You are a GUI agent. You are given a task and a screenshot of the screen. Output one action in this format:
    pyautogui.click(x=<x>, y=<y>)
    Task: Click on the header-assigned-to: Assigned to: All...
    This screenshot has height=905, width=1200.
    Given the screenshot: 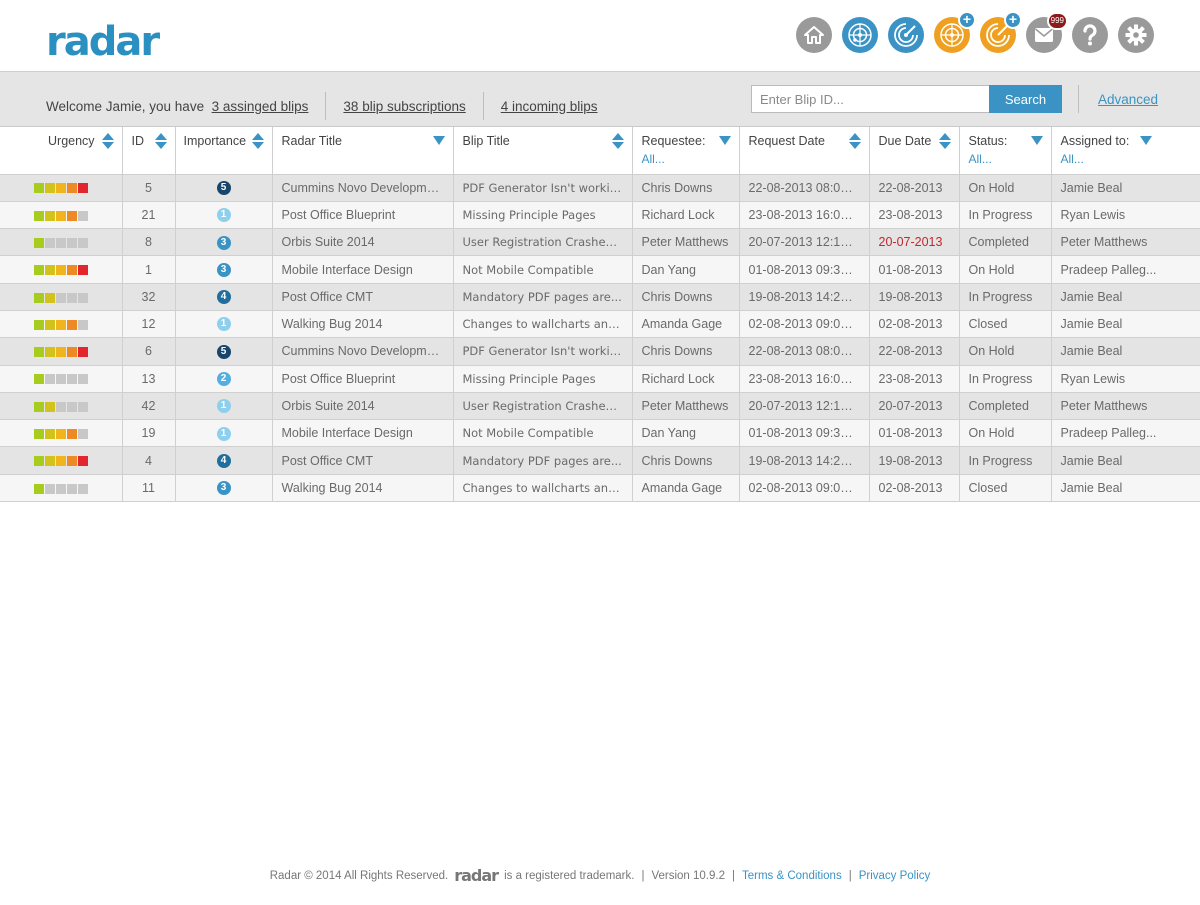 What is the action you would take?
    pyautogui.click(x=1125, y=151)
    